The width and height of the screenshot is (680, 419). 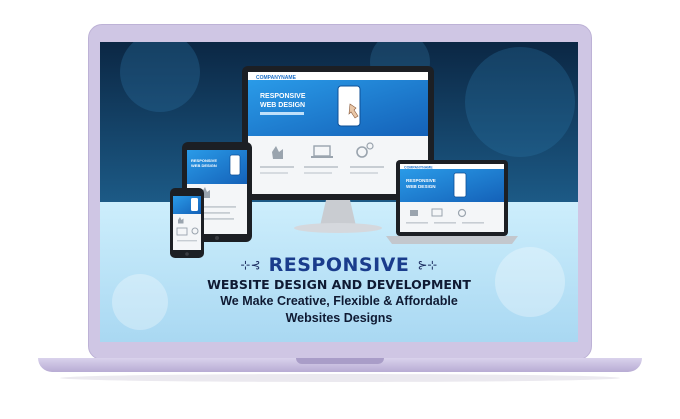 I want to click on laptop-shadow, so click(x=340, y=378).